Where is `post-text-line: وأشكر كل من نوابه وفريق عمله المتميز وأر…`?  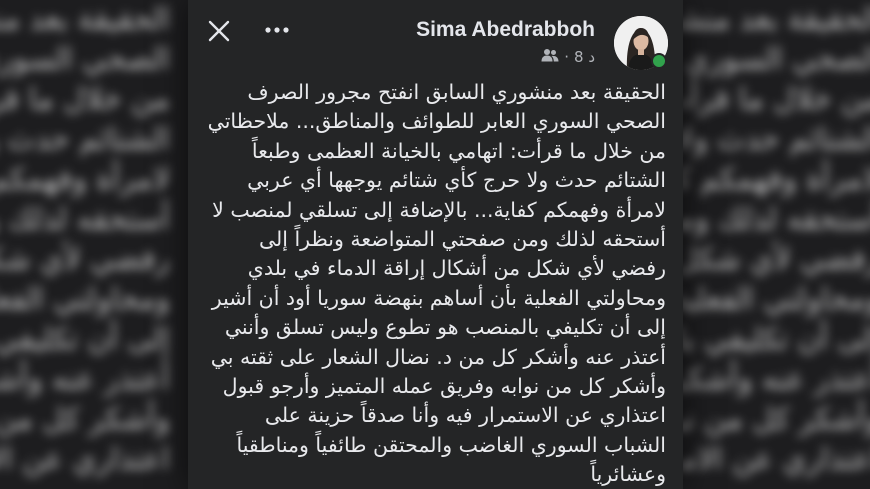 post-text-line: وأشكر كل من نوابه وفريق عمله المتميز وأر… is located at coordinates (444, 386).